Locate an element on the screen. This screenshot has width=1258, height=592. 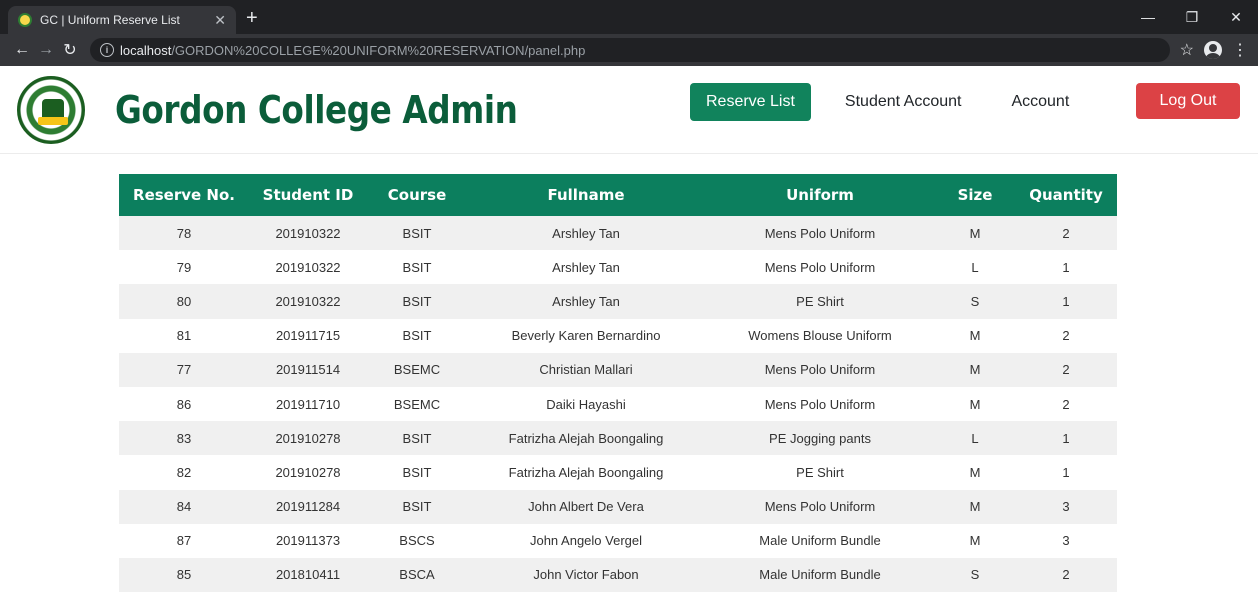
student-id-cell: 201911710 is located at coordinates (308, 404).